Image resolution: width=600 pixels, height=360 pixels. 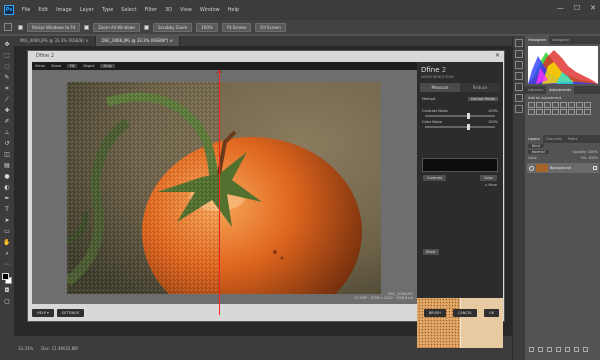 I want to click on color-button: Color, so click(x=488, y=178).